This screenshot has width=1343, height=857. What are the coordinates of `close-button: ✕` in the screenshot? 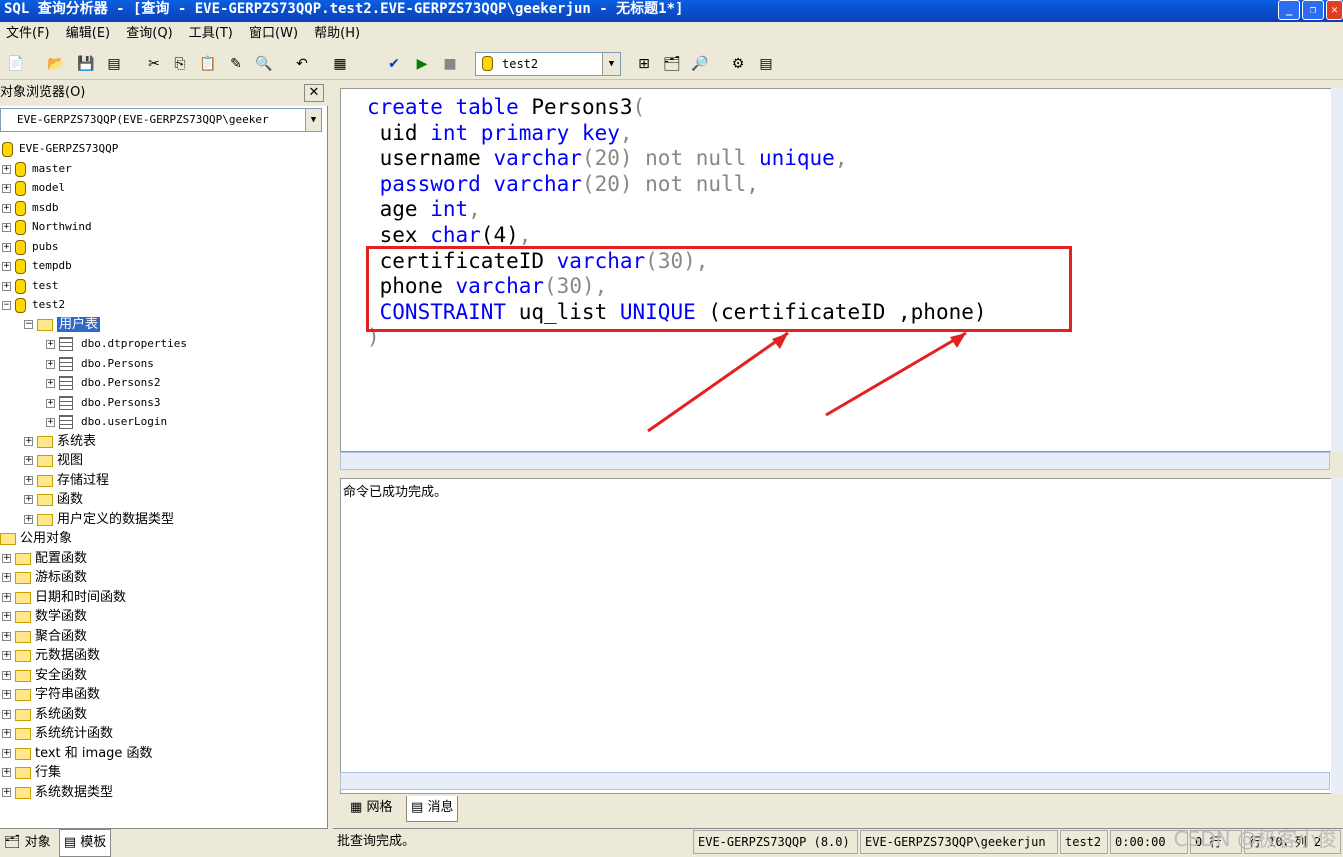 It's located at (1334, 10).